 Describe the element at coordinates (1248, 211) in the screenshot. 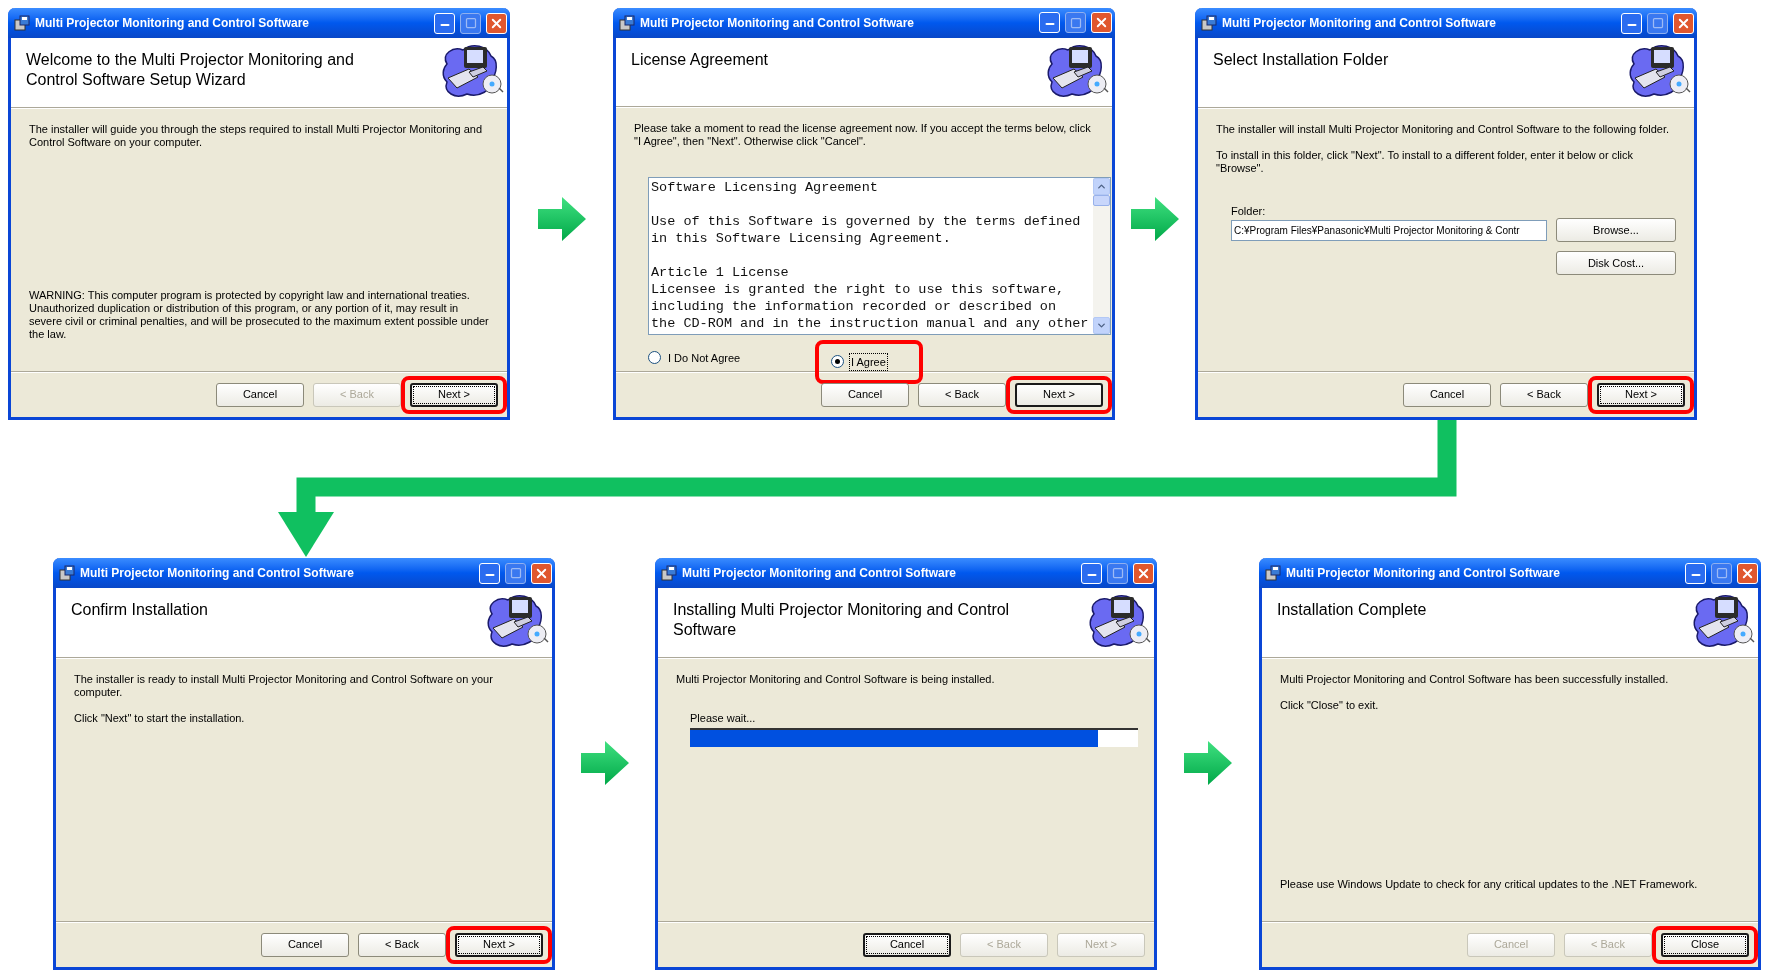

I see `field-label: Folder:` at that location.